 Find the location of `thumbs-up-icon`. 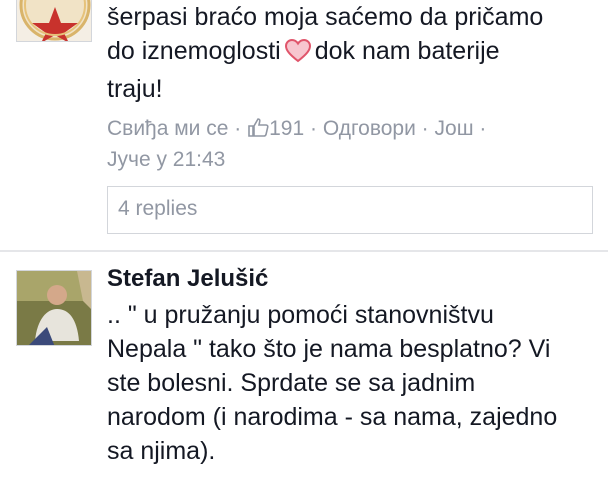

thumbs-up-icon is located at coordinates (258, 130).